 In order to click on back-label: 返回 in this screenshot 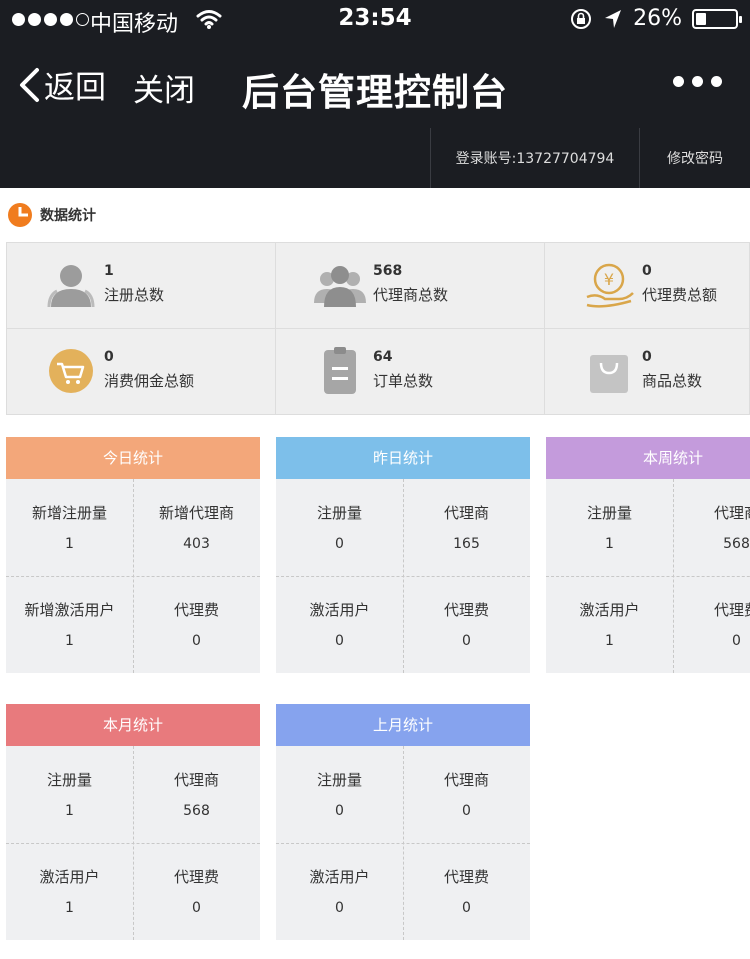, I will do `click(75, 88)`.